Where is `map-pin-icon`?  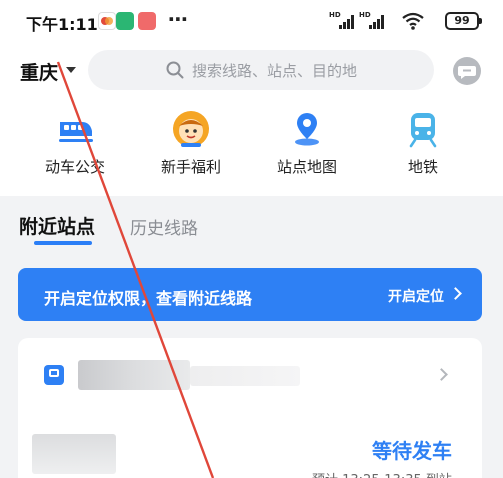 map-pin-icon is located at coordinates (307, 129).